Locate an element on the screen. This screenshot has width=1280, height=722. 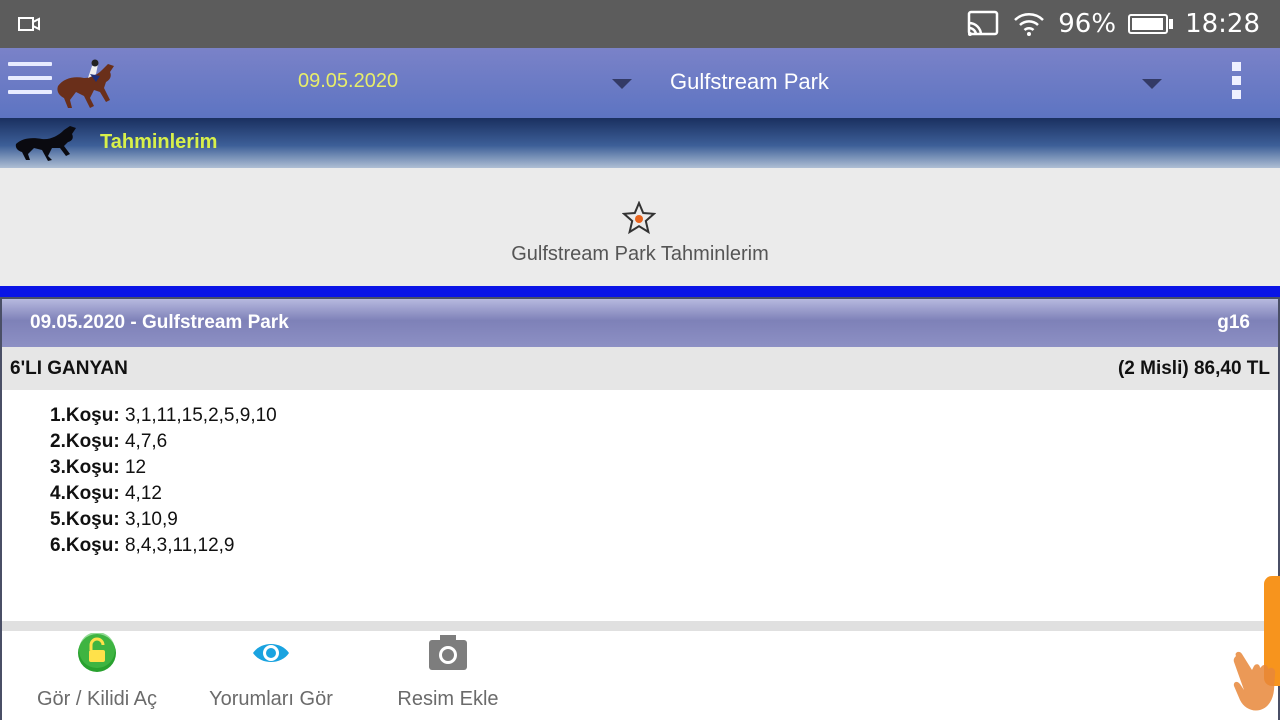
card-actions: Gör / Kilidi Aç Yorumları Gör Resim Ekle is located at coordinates (640, 676).